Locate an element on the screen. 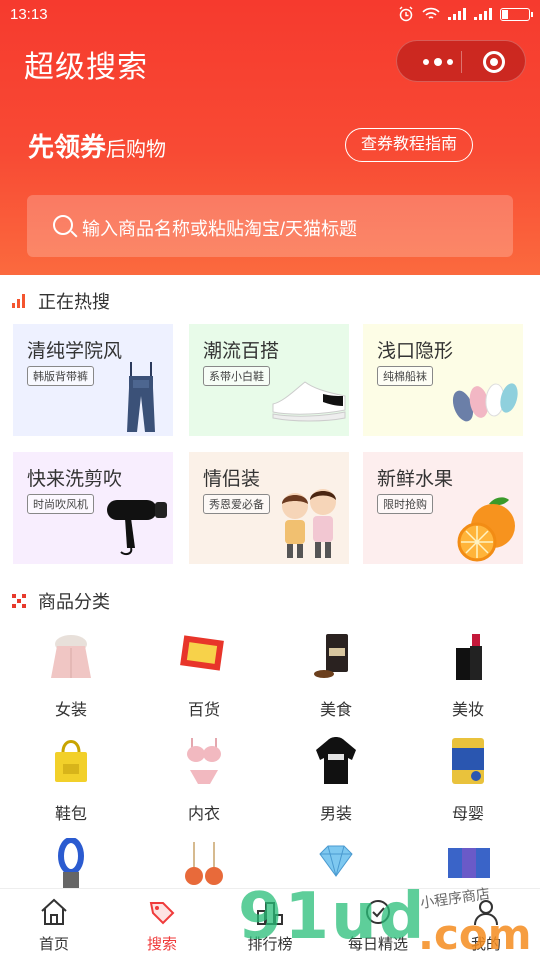 Image resolution: width=540 pixels, height=960 pixels. coat-icon is located at coordinates (71, 656).